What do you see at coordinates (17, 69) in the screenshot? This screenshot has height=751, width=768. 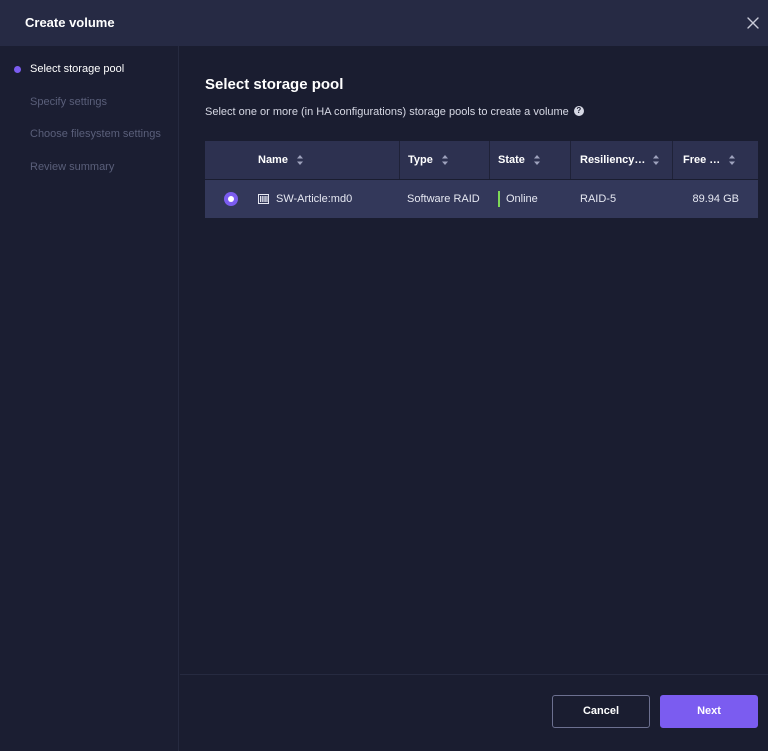 I see `active-step-dot-icon` at bounding box center [17, 69].